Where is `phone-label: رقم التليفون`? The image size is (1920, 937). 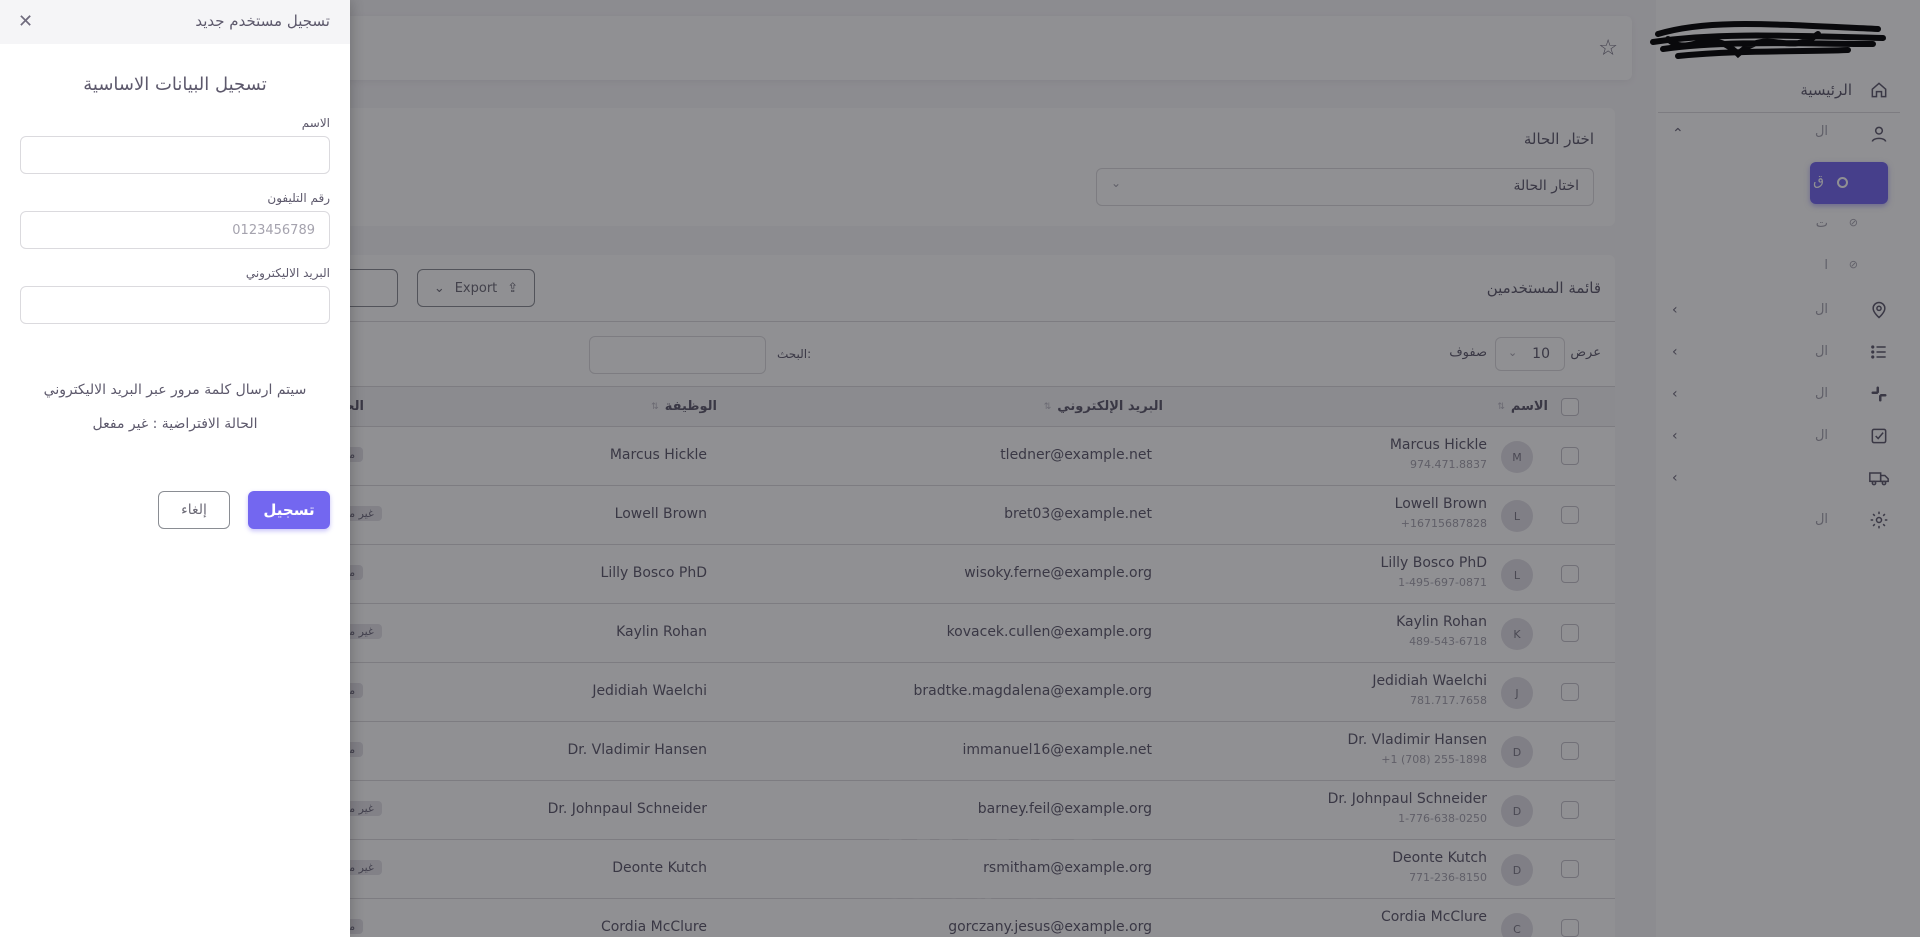
phone-label: رقم التليفون is located at coordinates (298, 198).